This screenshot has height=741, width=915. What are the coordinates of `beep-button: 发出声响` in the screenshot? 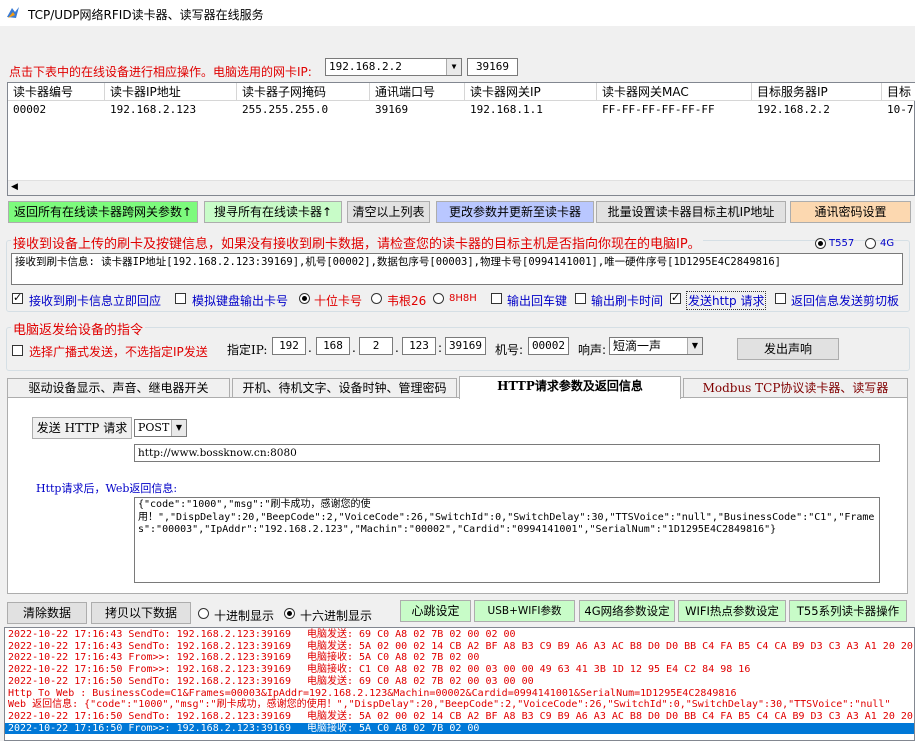 It's located at (788, 349).